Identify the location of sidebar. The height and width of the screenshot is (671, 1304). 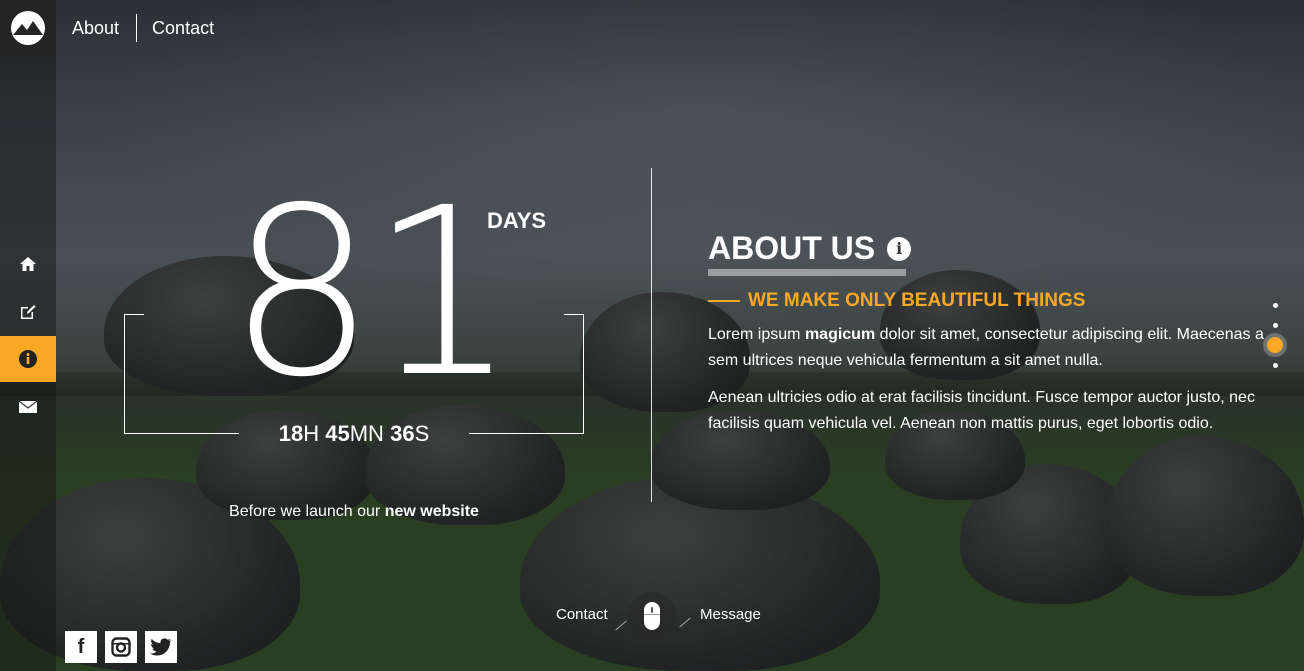
(28, 363).